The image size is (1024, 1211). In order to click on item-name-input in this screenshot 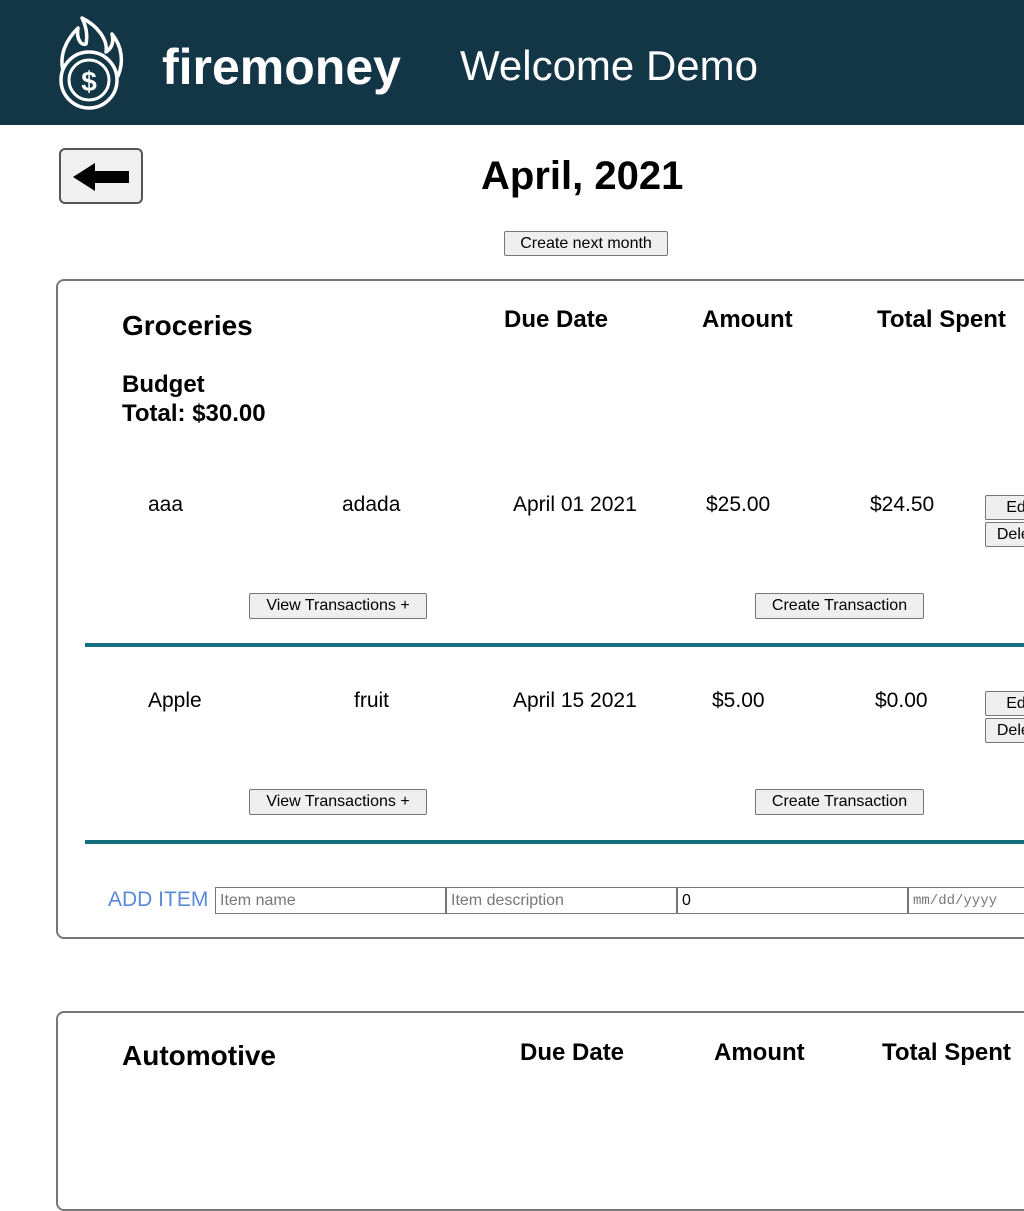, I will do `click(330, 900)`.